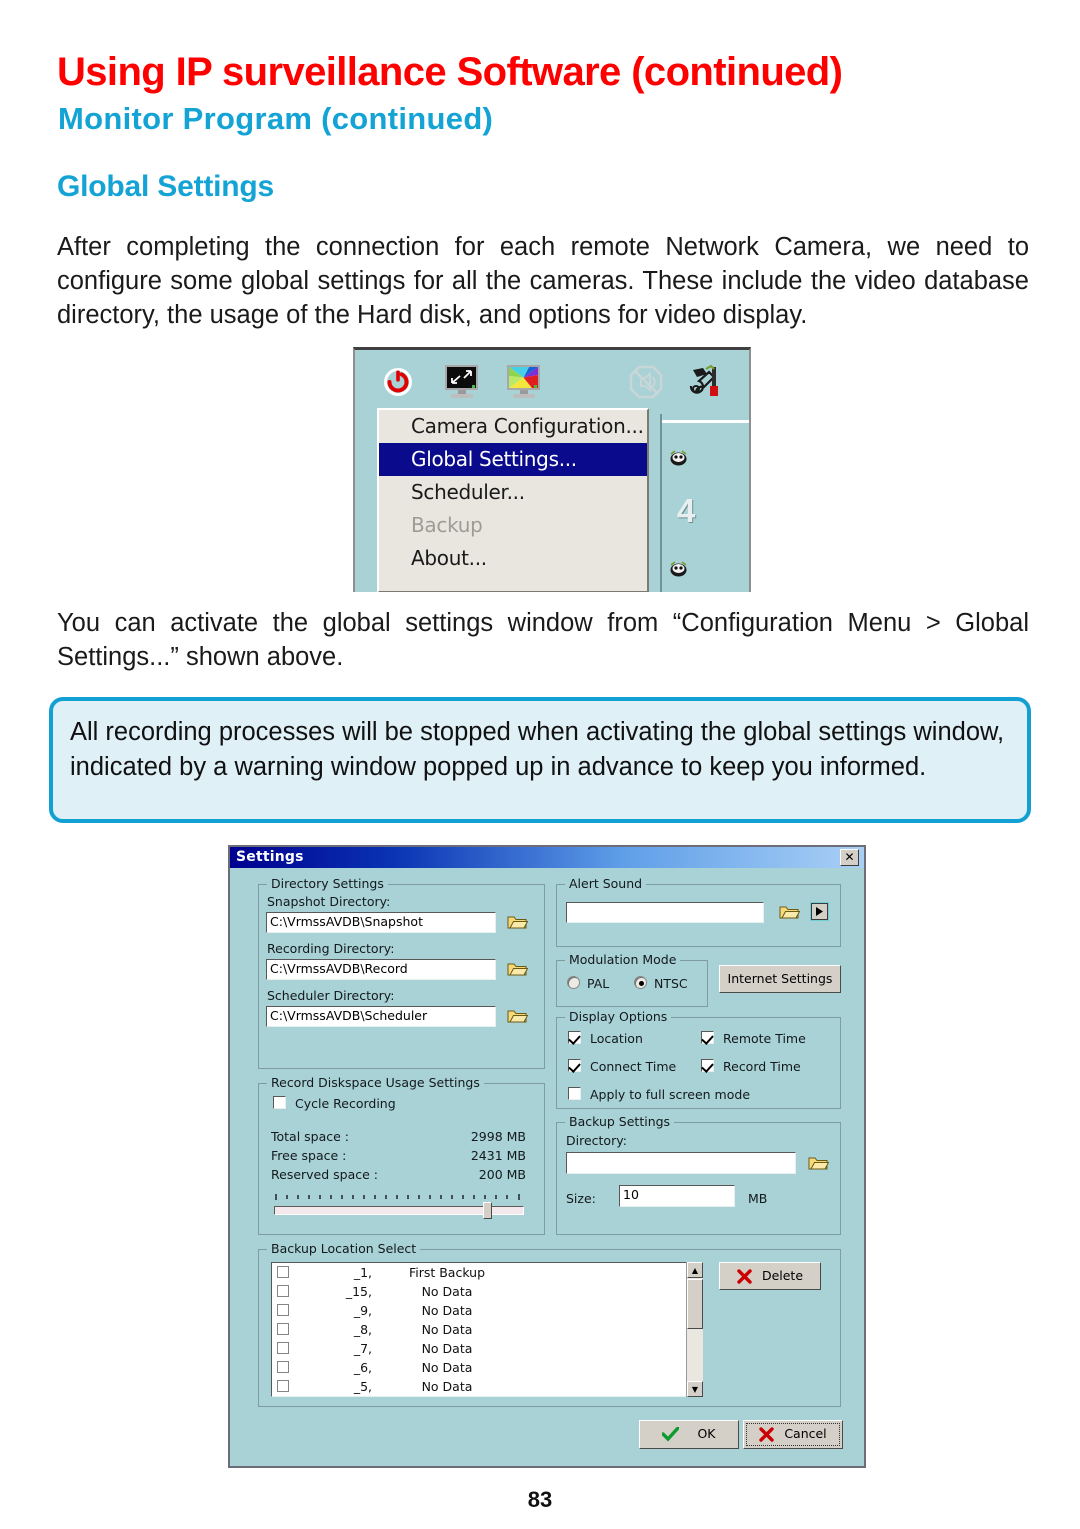 This screenshot has height=1529, width=1080. Describe the element at coordinates (695, 1304) in the screenshot. I see `scrollbar-thumb` at that location.